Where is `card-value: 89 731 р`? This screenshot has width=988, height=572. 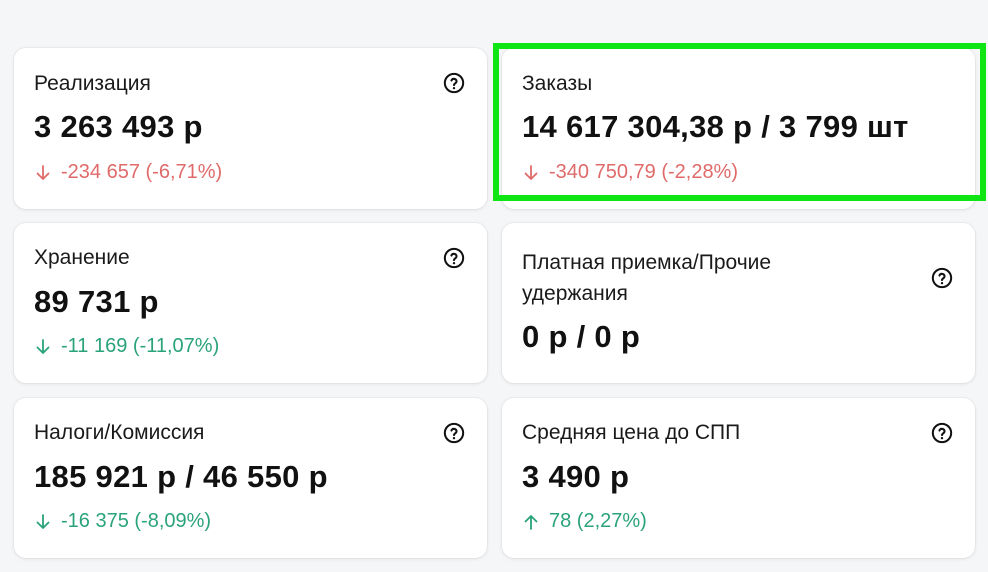
card-value: 89 731 р is located at coordinates (96, 301).